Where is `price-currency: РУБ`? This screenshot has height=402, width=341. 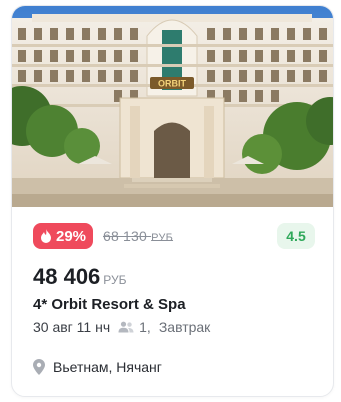
price-currency: РУБ is located at coordinates (115, 280).